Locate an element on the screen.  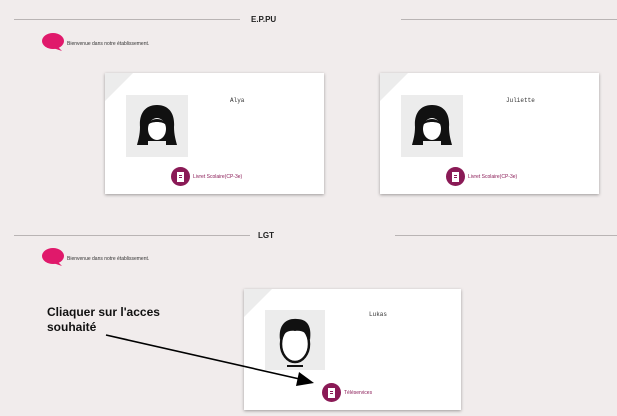
section-title: E.P.PU is located at coordinates (264, 19).